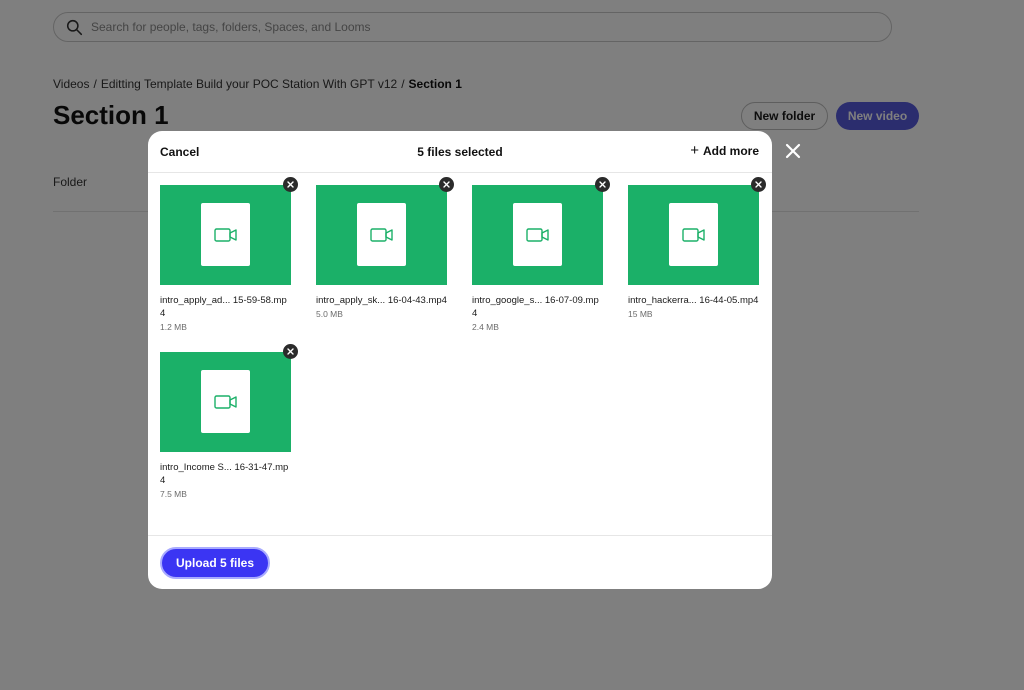 The image size is (1024, 690). I want to click on add-more-label: Add more, so click(730, 151).